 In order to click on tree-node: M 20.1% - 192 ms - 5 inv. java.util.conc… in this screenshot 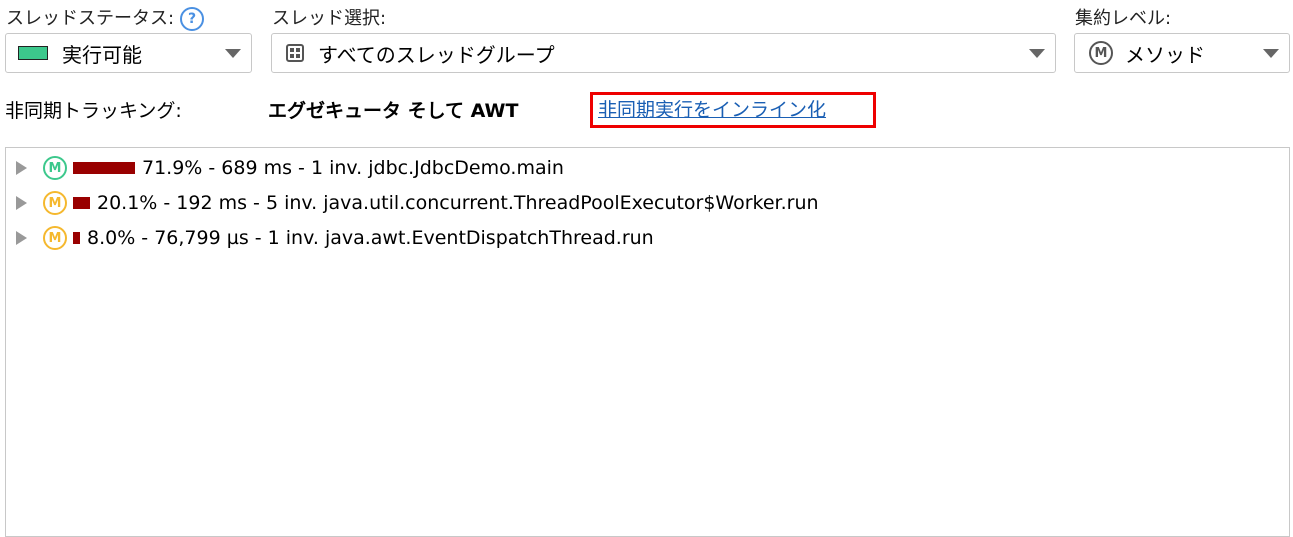, I will do `click(417, 203)`.